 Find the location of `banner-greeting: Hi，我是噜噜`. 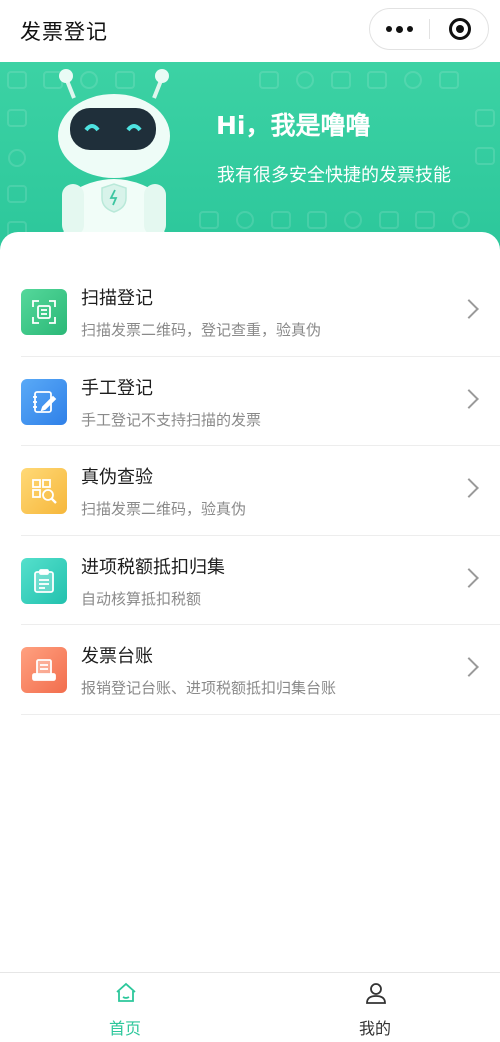

banner-greeting: Hi，我是噜噜 is located at coordinates (293, 125).